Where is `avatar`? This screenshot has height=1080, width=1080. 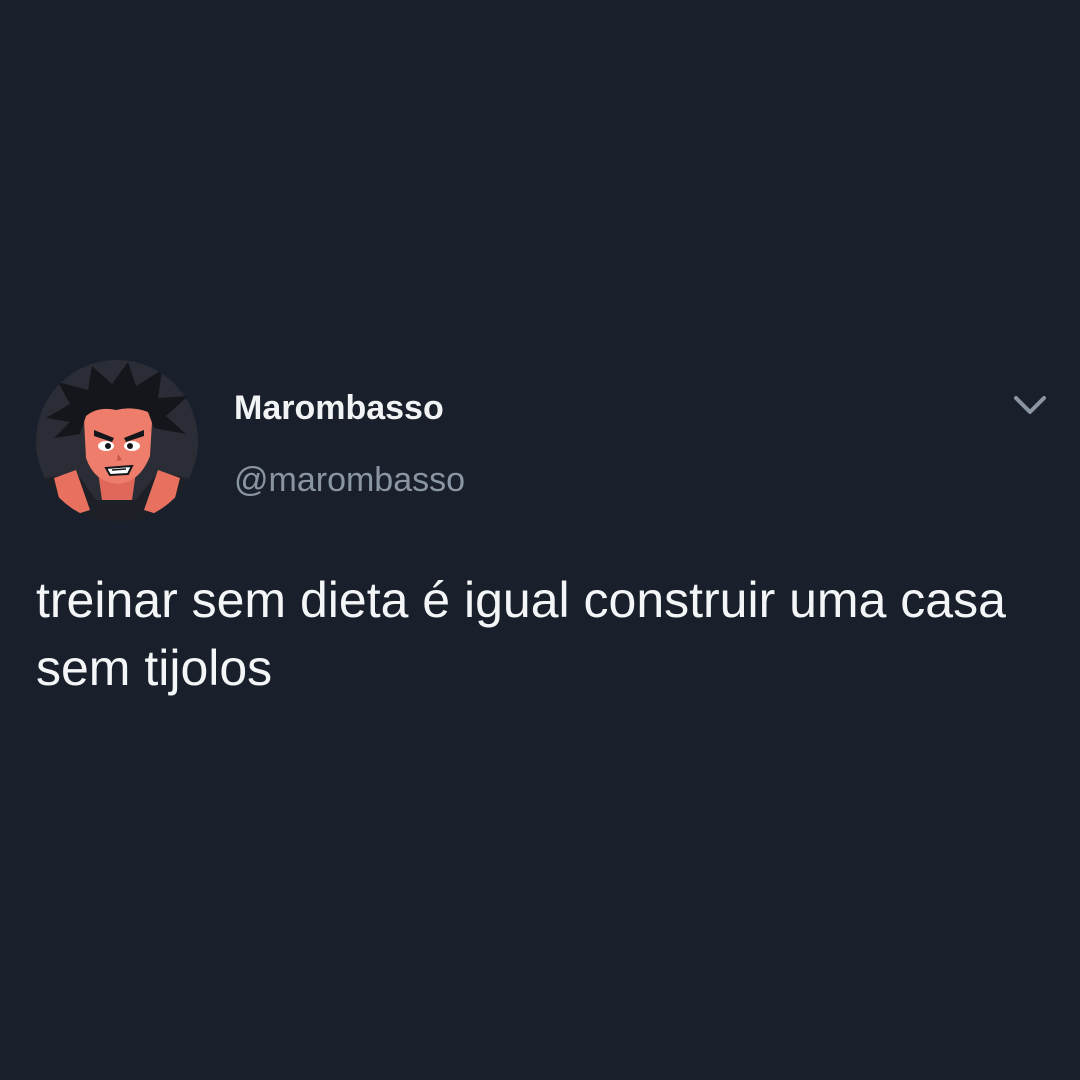
avatar is located at coordinates (117, 441).